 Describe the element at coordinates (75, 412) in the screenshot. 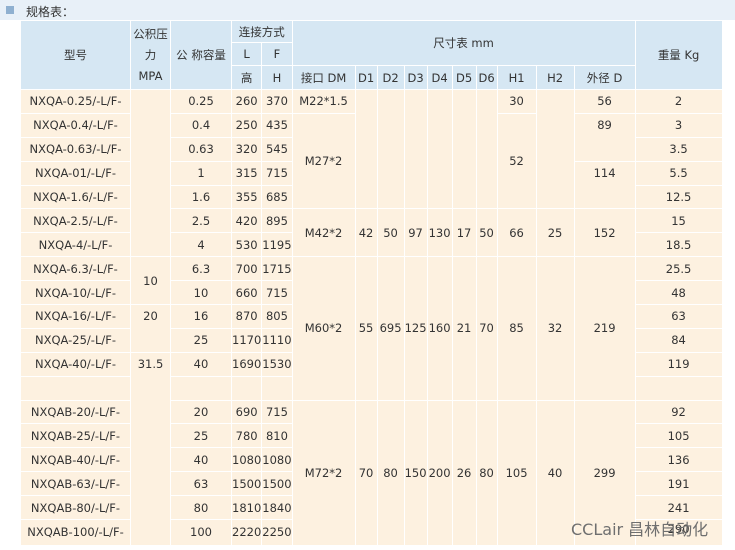

I see `model-cell: NXQAB-20/-L/F-` at that location.